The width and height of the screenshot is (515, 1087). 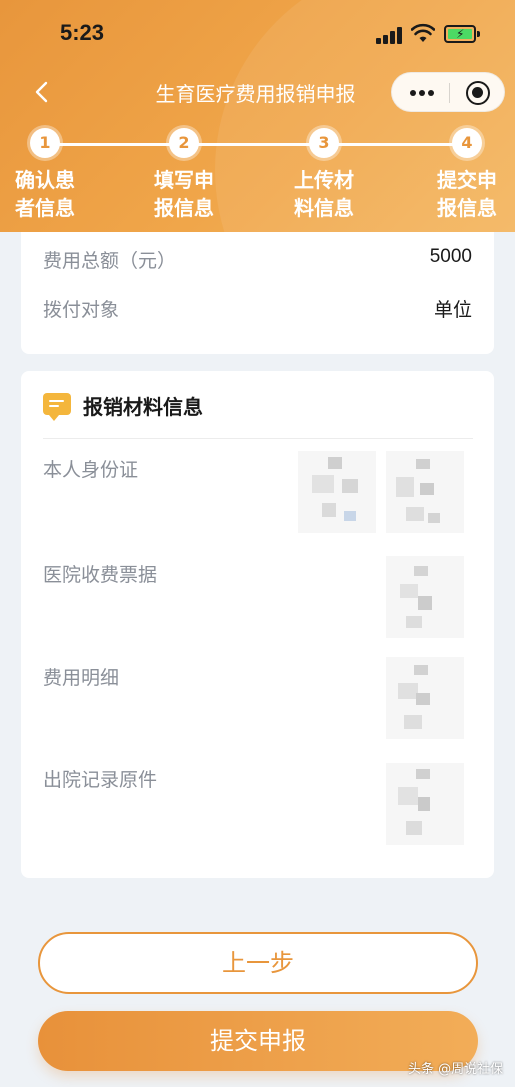 What do you see at coordinates (425, 492) in the screenshot?
I see `id-card-back-thumbnail` at bounding box center [425, 492].